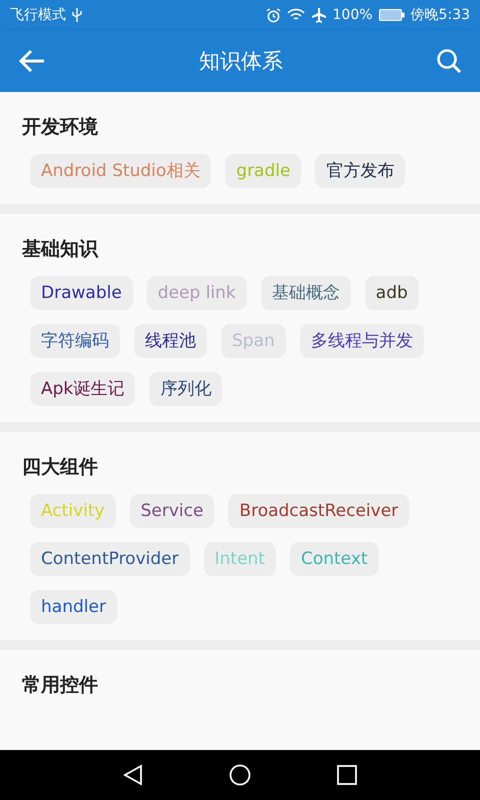 This screenshot has width=480, height=800. I want to click on topic-tag: handler, so click(73, 607).